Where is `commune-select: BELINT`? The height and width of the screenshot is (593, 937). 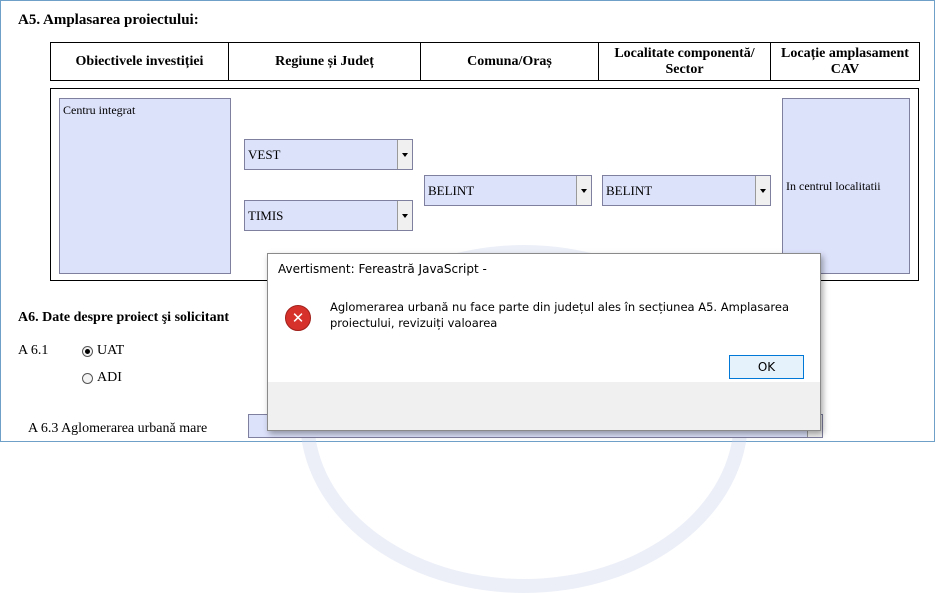 commune-select: BELINT is located at coordinates (508, 190).